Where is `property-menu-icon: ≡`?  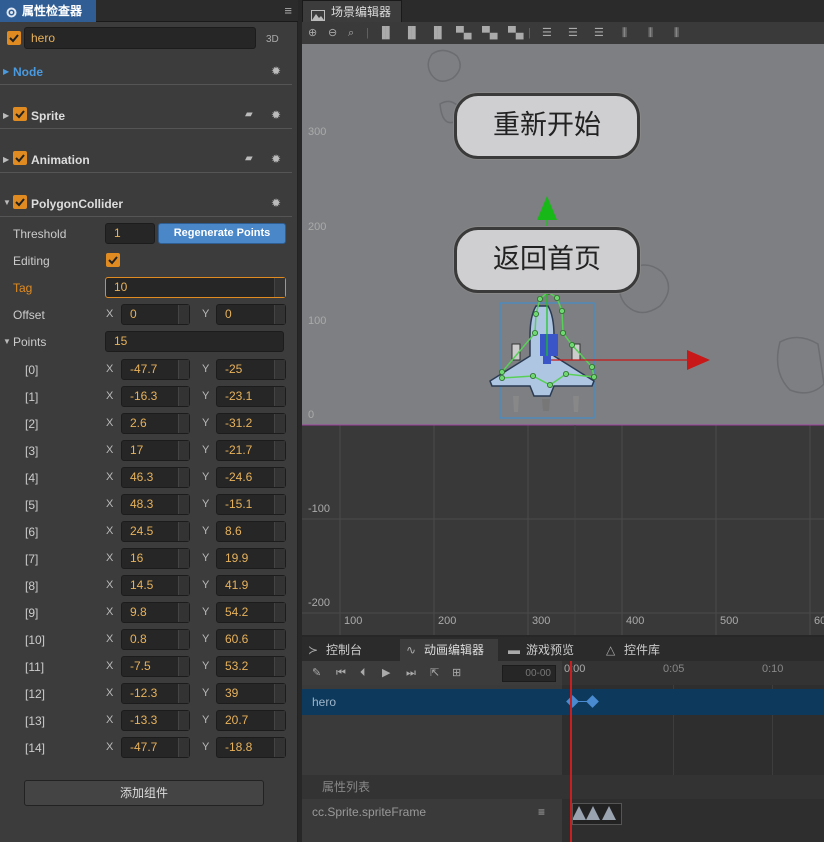 property-menu-icon: ≡ is located at coordinates (541, 812).